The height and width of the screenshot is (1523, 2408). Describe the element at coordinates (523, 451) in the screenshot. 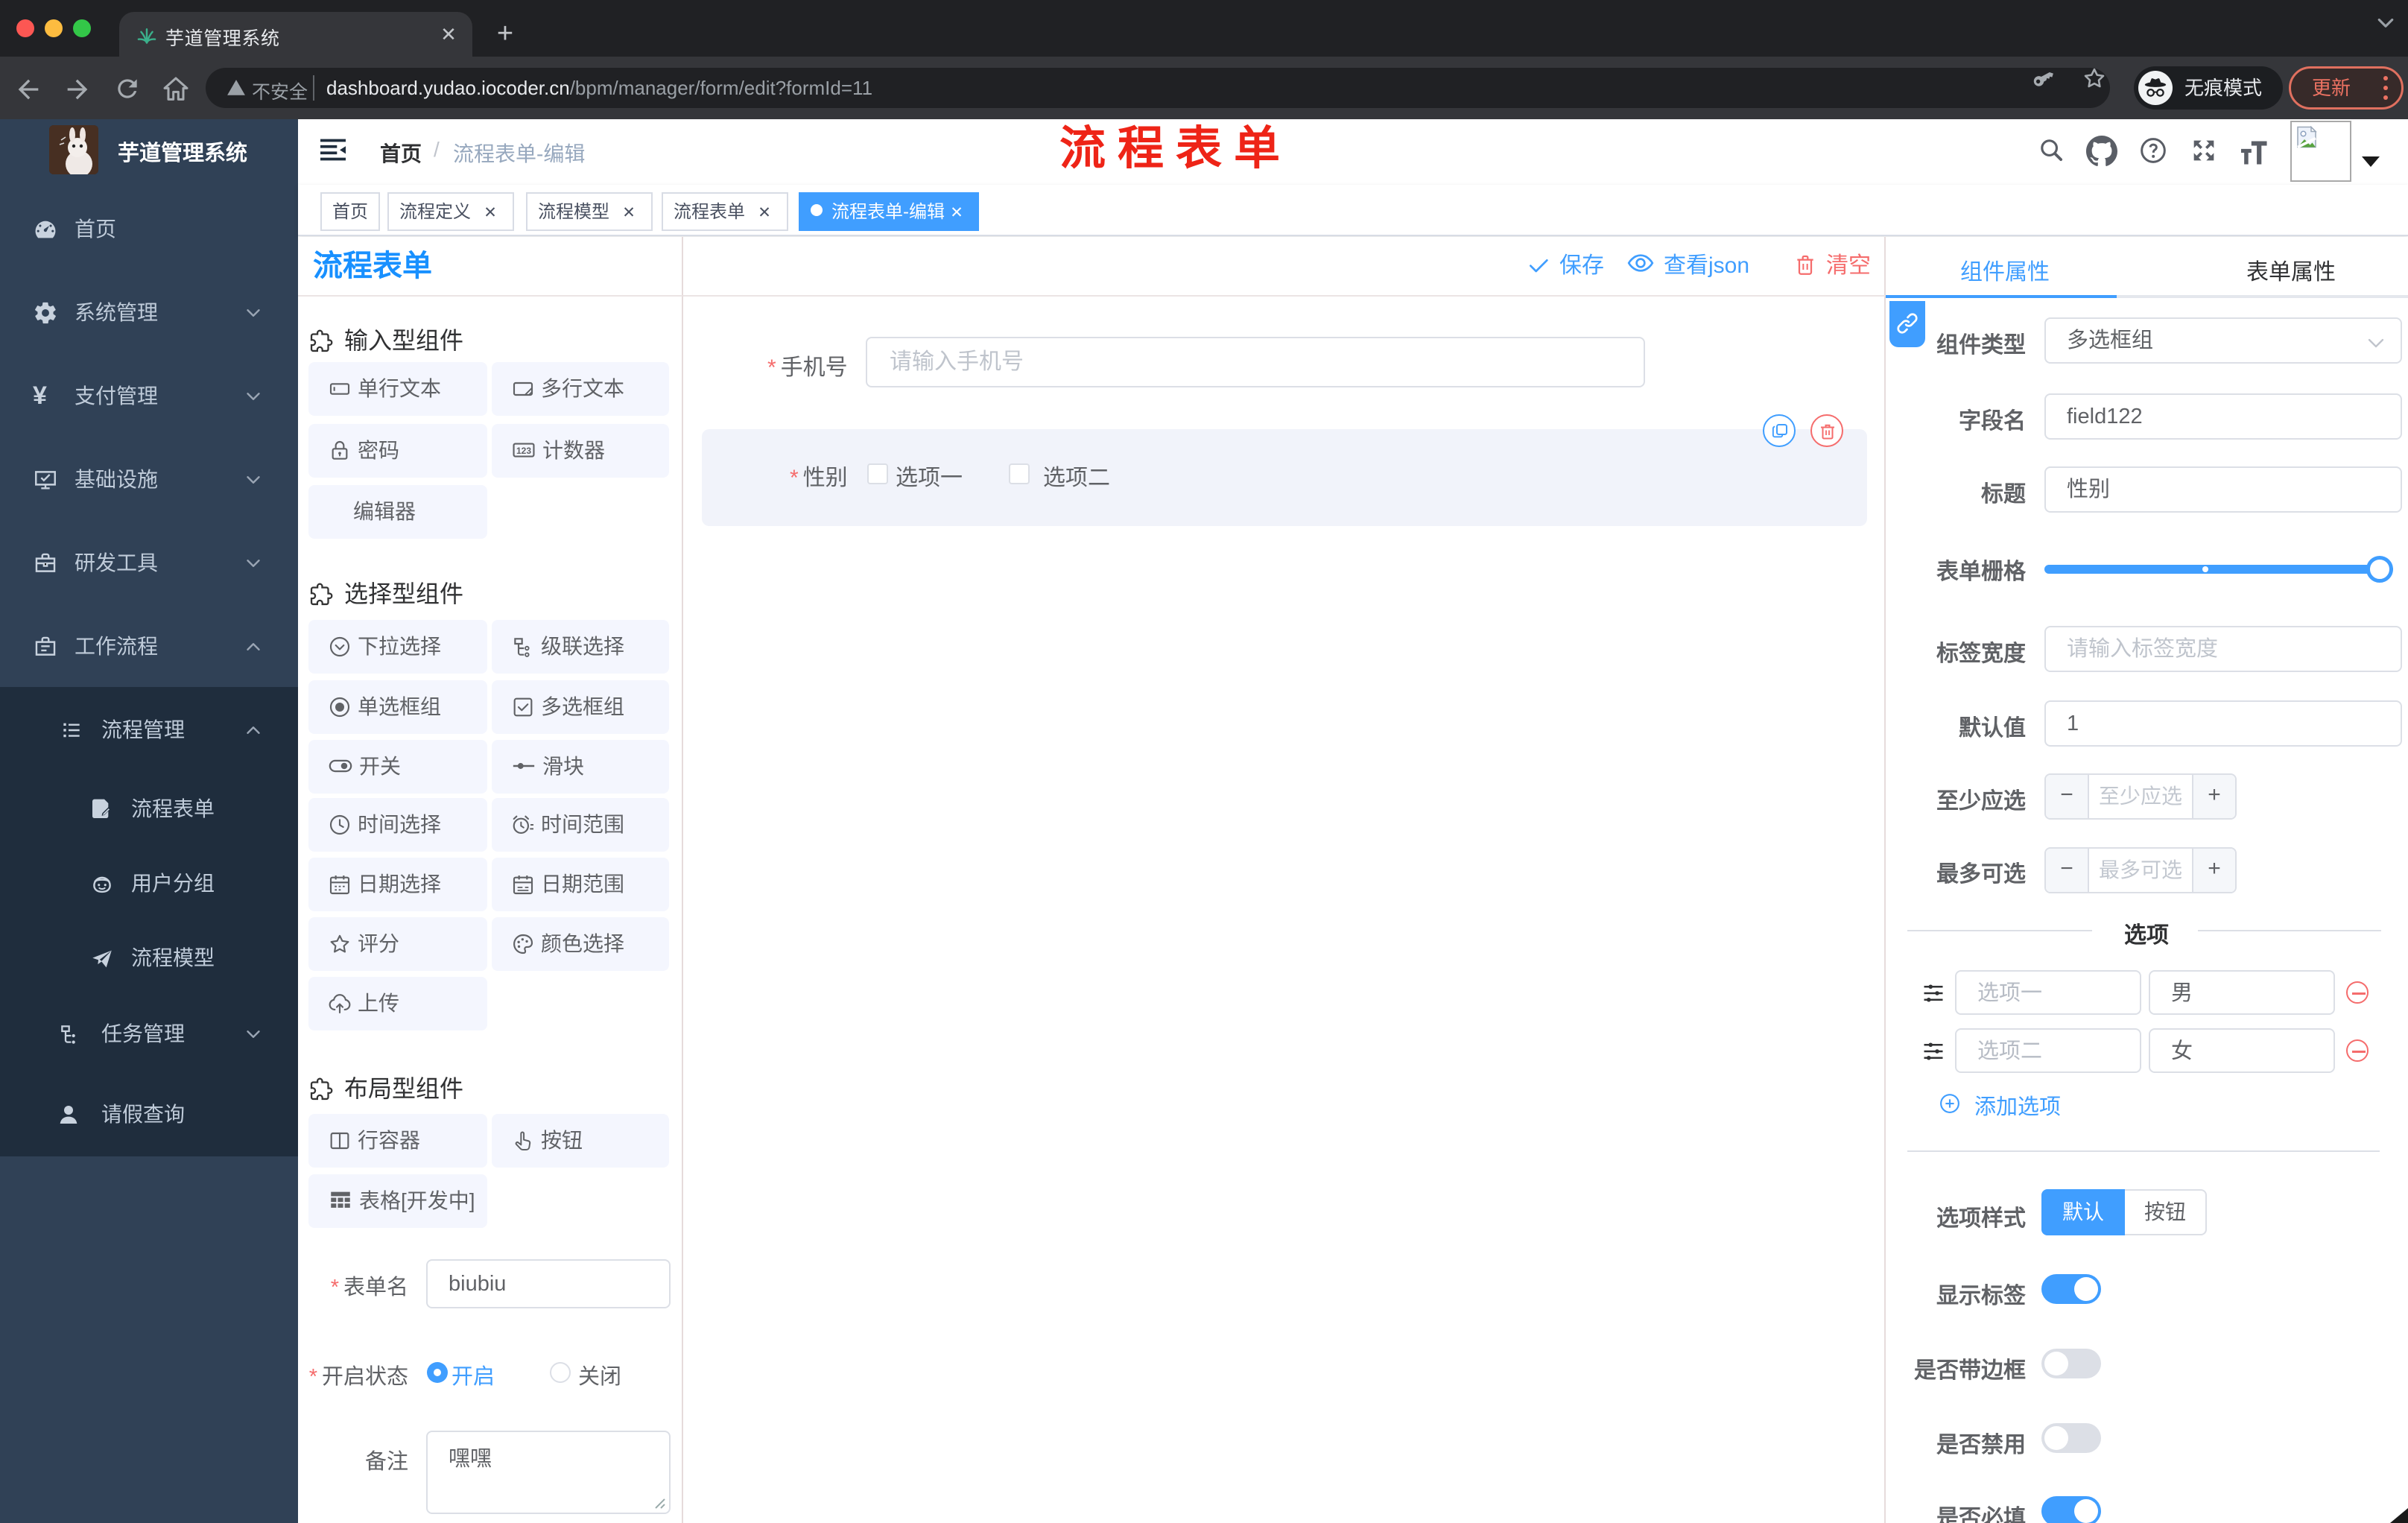

I see `svg-text: 123` at that location.